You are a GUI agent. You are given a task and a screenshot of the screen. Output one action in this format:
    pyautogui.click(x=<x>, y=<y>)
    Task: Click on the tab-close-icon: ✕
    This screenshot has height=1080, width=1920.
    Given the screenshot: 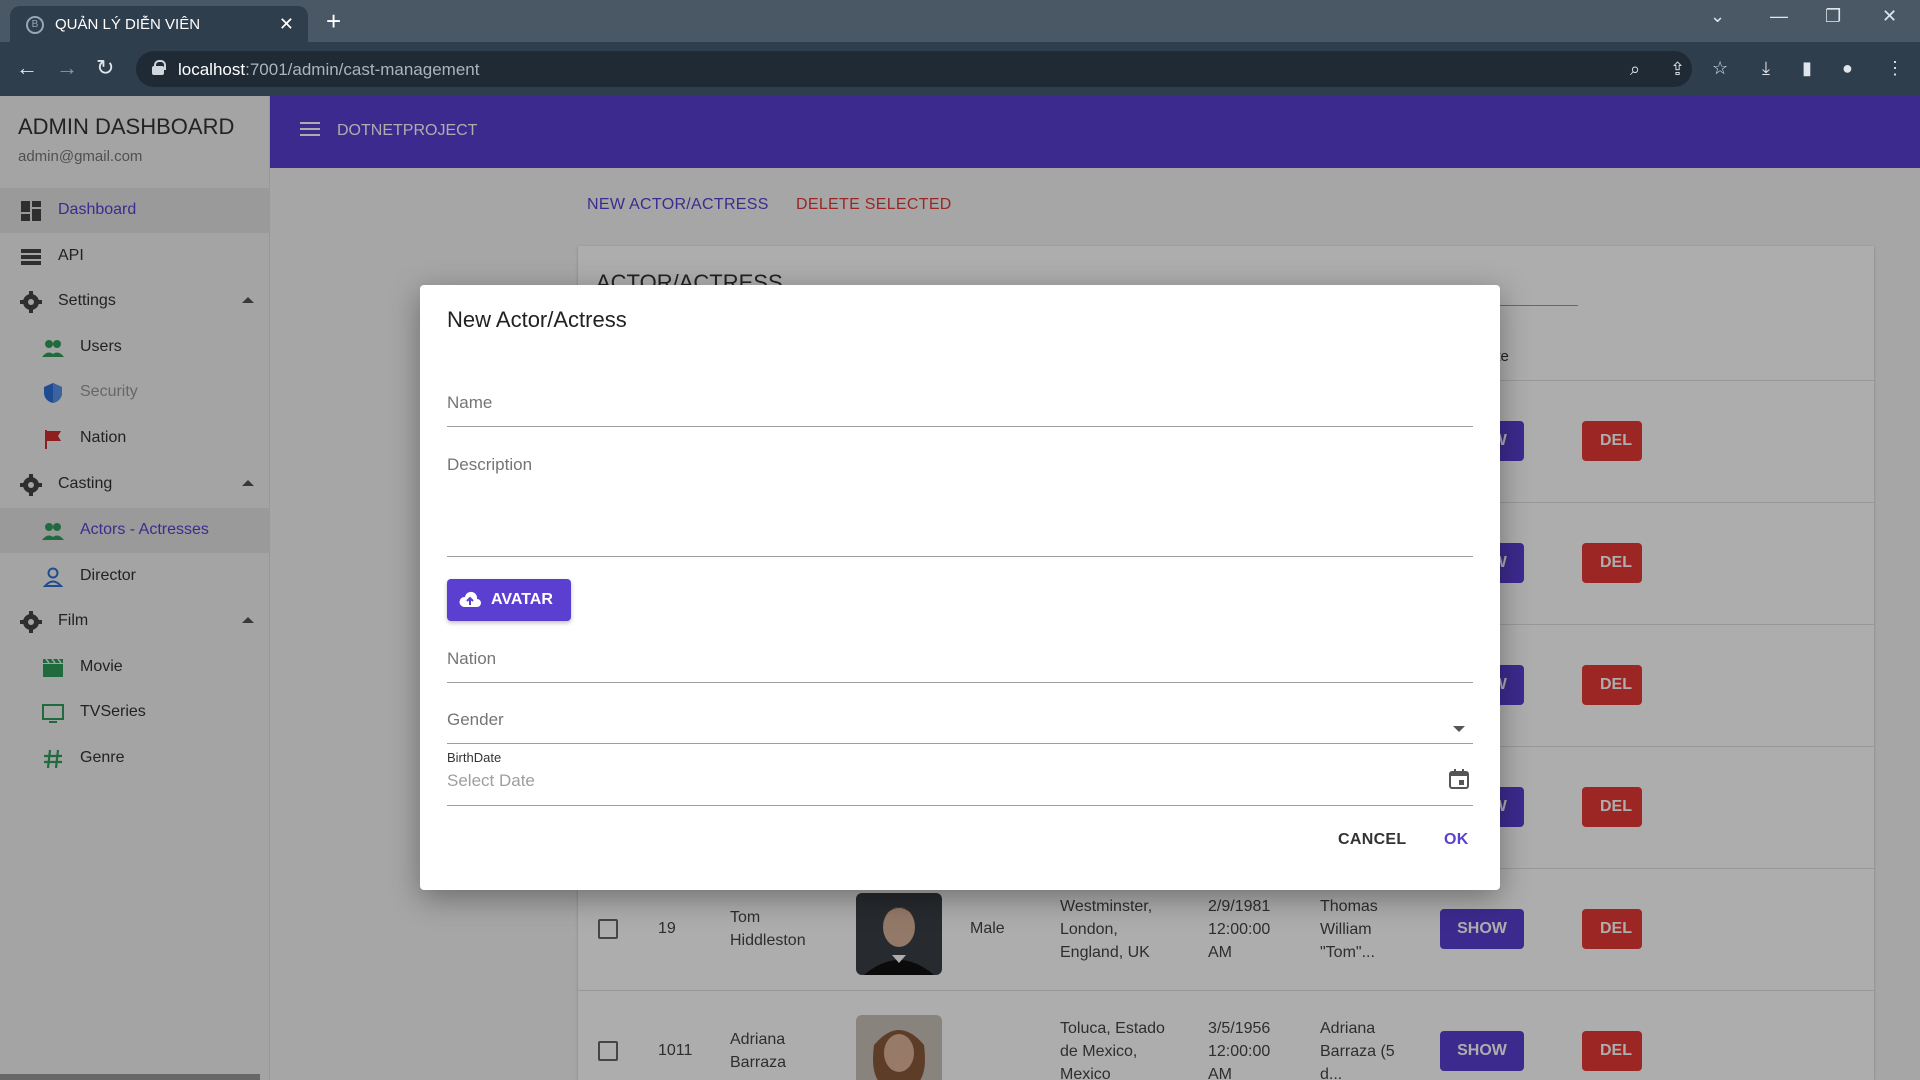 What is the action you would take?
    pyautogui.click(x=286, y=24)
    